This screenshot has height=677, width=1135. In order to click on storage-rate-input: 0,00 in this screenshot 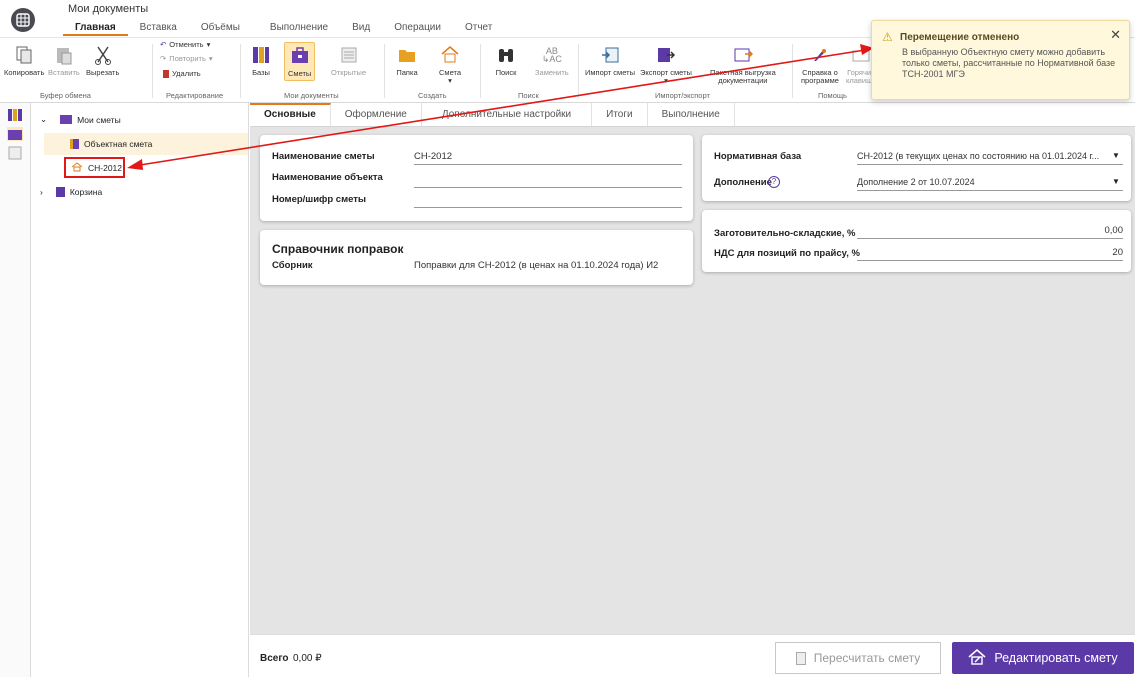, I will do `click(990, 230)`.